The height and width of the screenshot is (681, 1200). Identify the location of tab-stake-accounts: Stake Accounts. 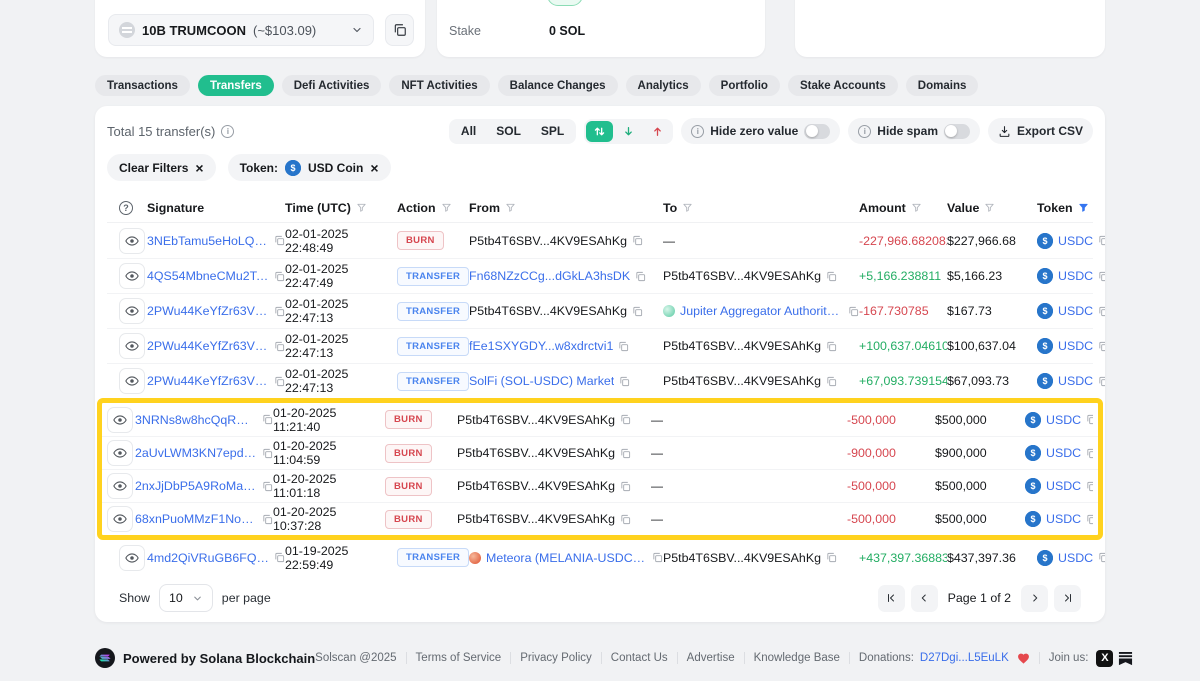
(842, 85).